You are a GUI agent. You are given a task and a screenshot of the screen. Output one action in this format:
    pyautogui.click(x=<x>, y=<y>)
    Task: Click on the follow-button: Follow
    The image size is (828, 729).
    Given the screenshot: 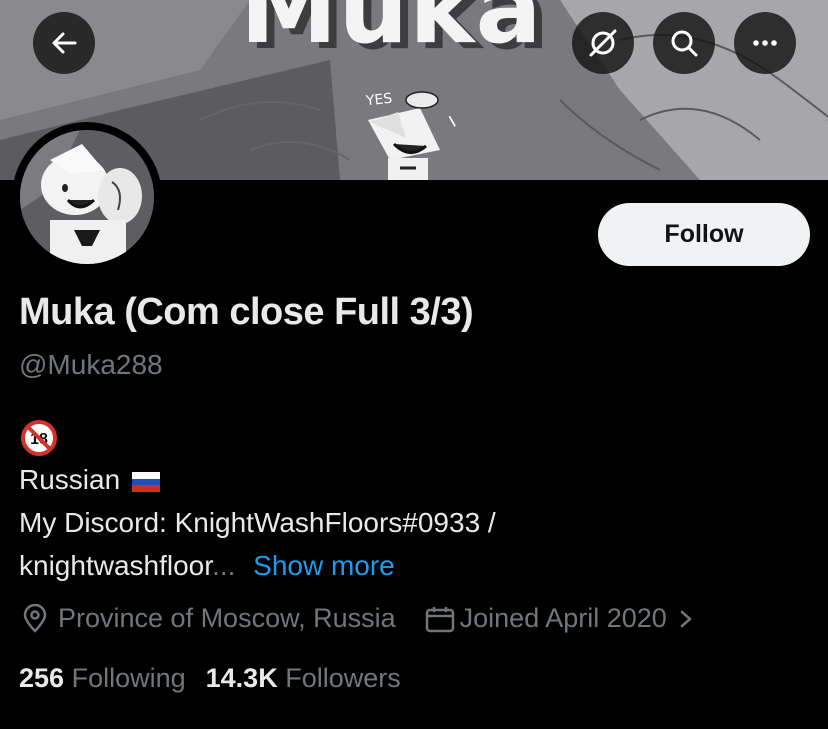 What is the action you would take?
    pyautogui.click(x=704, y=234)
    